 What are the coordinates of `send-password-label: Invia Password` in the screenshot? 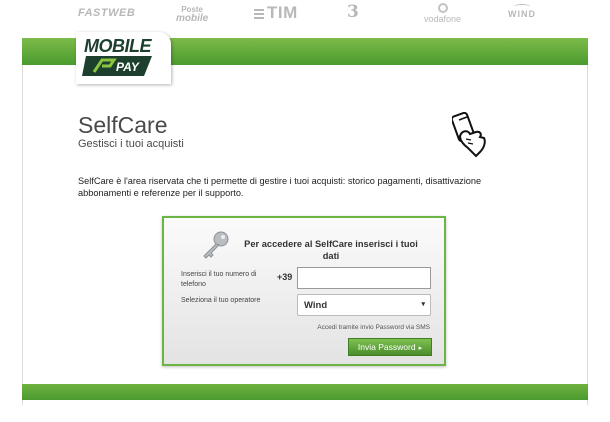 It's located at (386, 347).